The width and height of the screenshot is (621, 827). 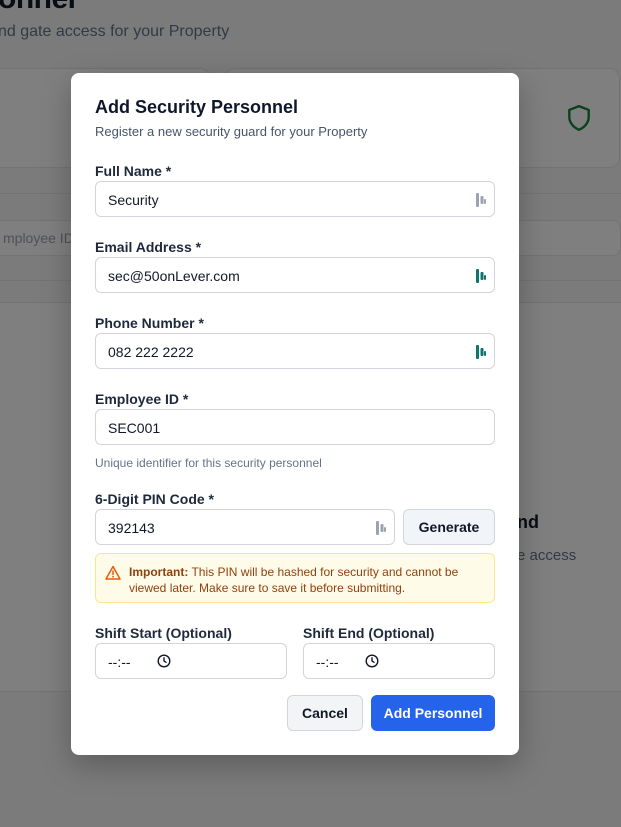 I want to click on email-value: sec@50onLever.com, so click(x=174, y=276).